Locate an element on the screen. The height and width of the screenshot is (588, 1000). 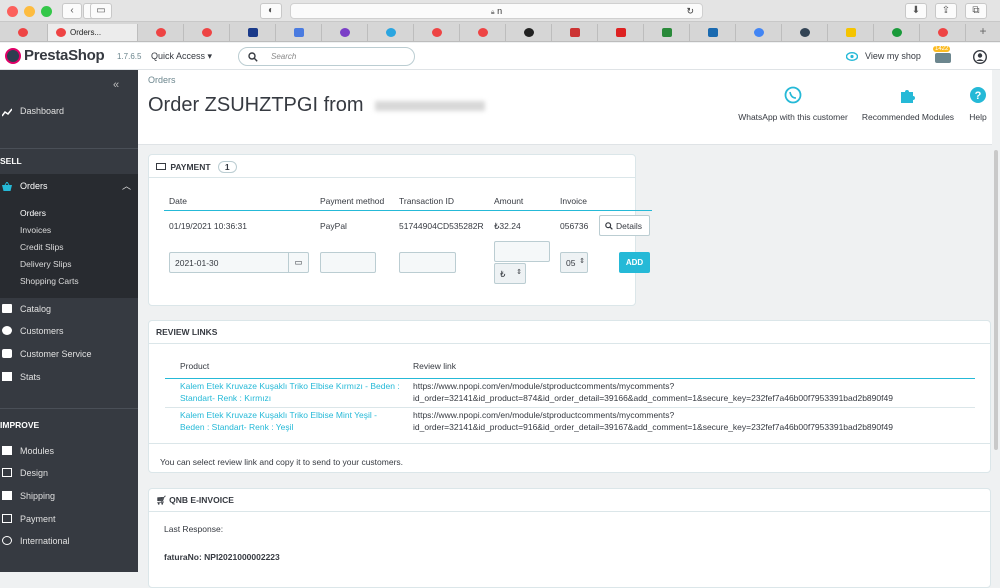
details-button: Details is located at coordinates (624, 225).